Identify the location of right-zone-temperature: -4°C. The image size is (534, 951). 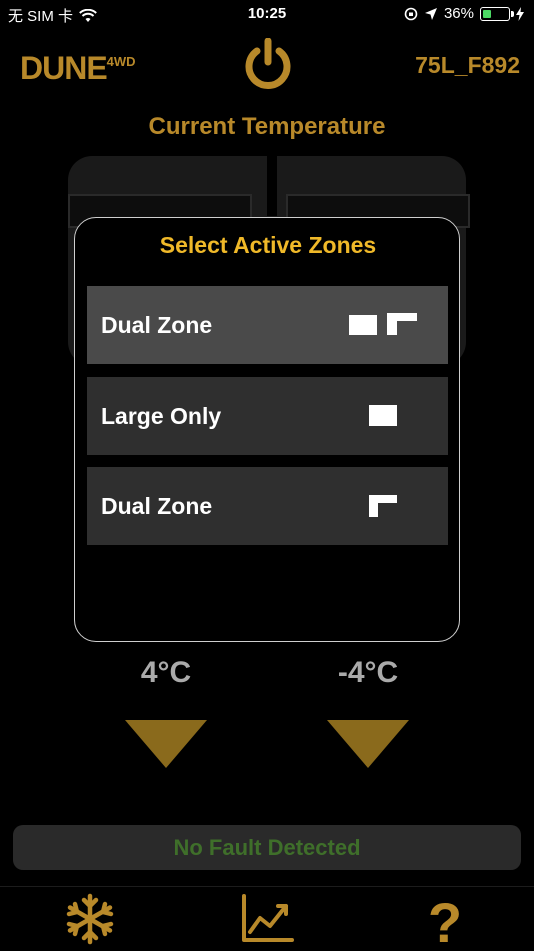
(368, 672).